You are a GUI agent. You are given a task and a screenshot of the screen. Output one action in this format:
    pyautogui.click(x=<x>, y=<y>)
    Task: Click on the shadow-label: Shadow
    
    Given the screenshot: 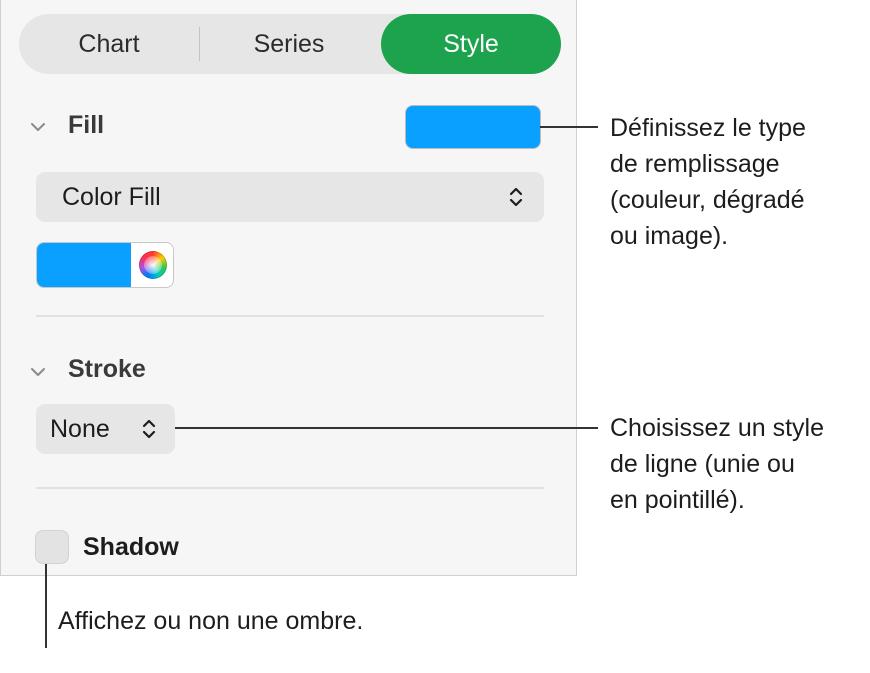 What is the action you would take?
    pyautogui.click(x=131, y=547)
    